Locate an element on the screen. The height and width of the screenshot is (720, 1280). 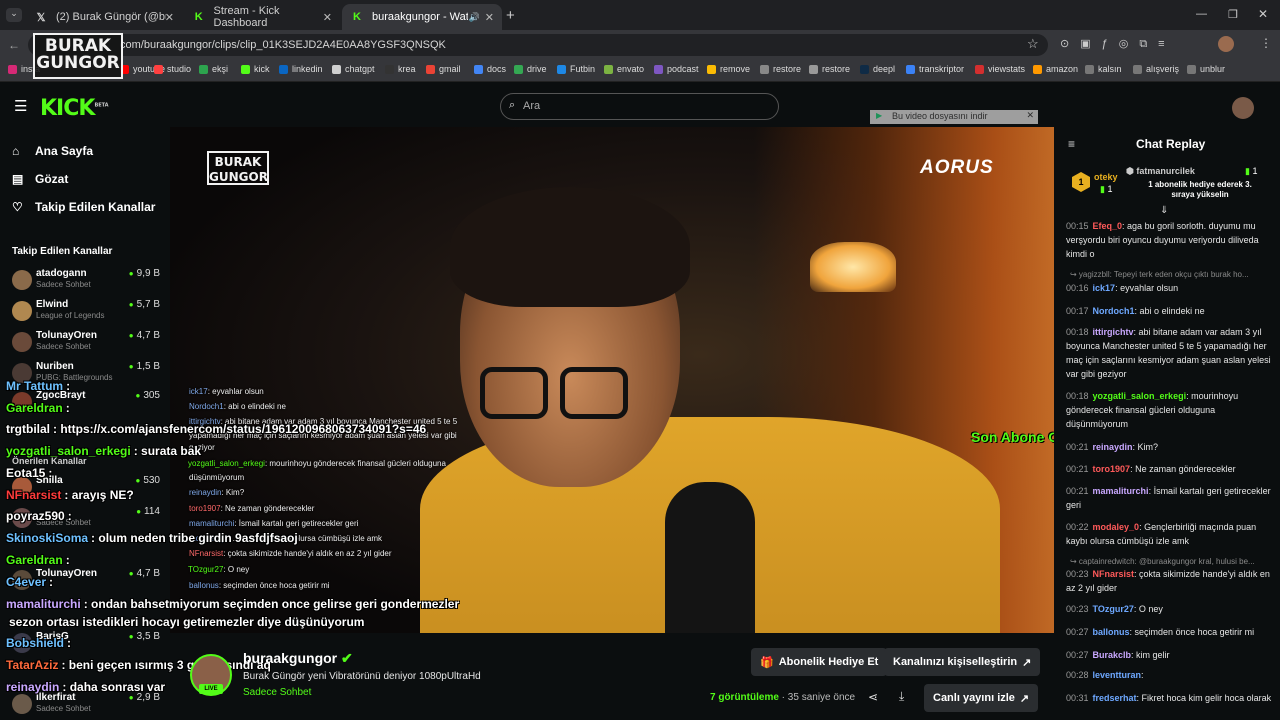
menu-dots-icon: ⋮ is located at coordinates (1266, 43).